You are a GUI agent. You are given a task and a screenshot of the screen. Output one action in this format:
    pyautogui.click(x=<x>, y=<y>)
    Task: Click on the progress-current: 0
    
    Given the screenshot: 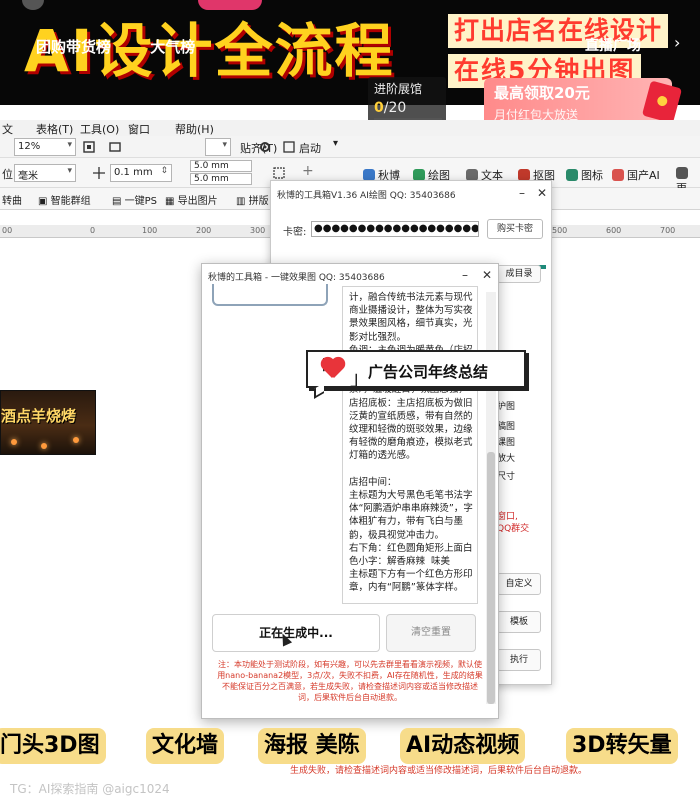 What is the action you would take?
    pyautogui.click(x=379, y=108)
    